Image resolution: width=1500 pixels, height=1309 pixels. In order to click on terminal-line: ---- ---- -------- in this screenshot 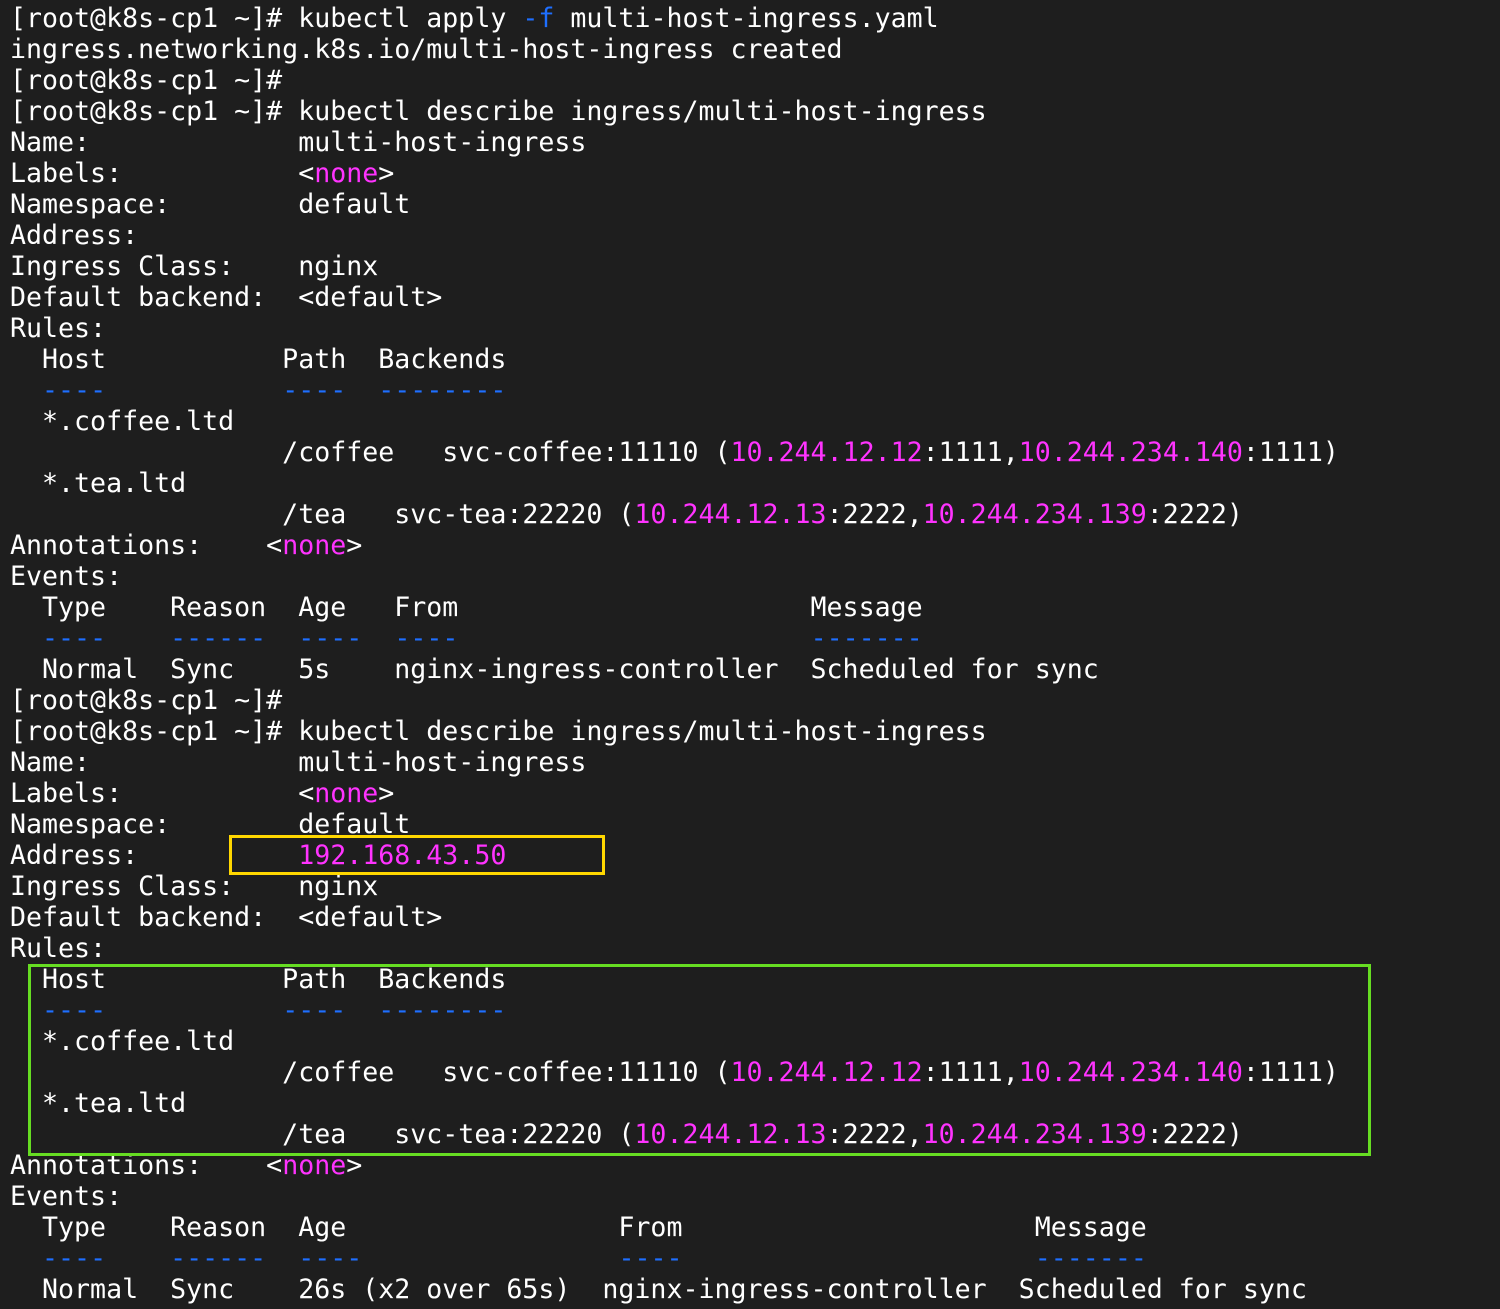, I will do `click(674, 390)`.